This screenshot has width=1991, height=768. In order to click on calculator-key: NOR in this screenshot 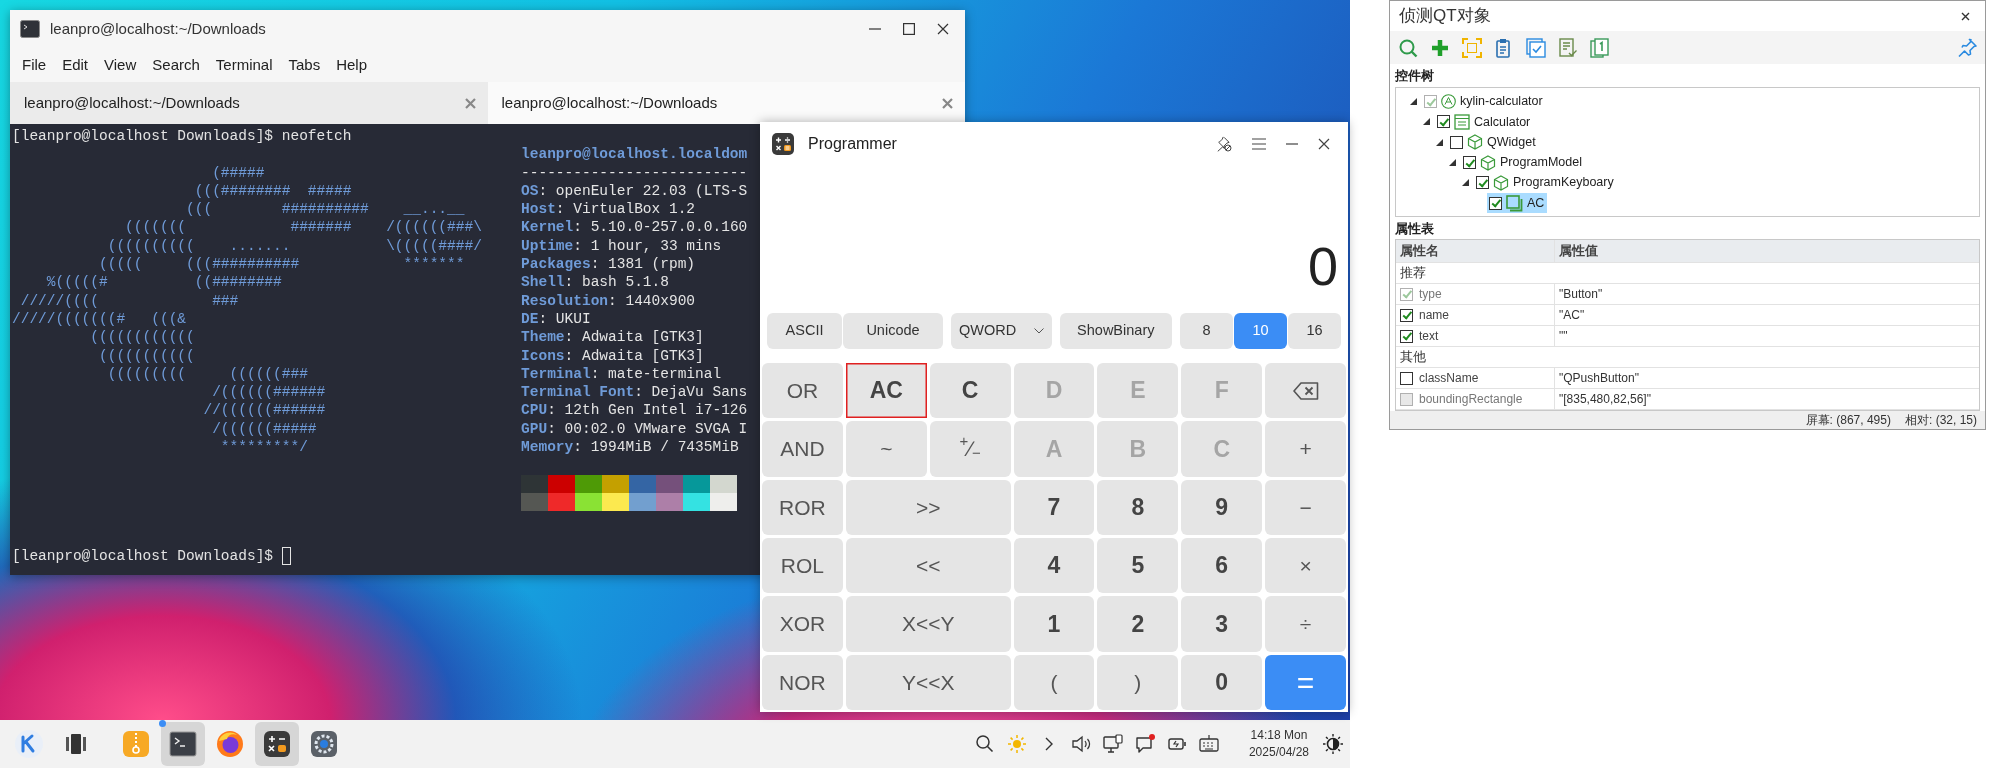, I will do `click(802, 682)`.